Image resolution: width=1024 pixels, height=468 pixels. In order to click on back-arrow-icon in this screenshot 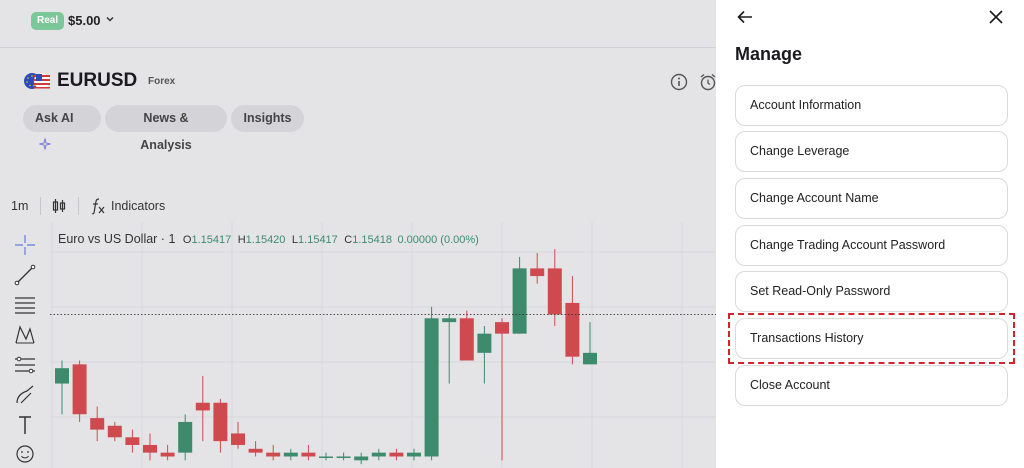, I will do `click(745, 17)`.